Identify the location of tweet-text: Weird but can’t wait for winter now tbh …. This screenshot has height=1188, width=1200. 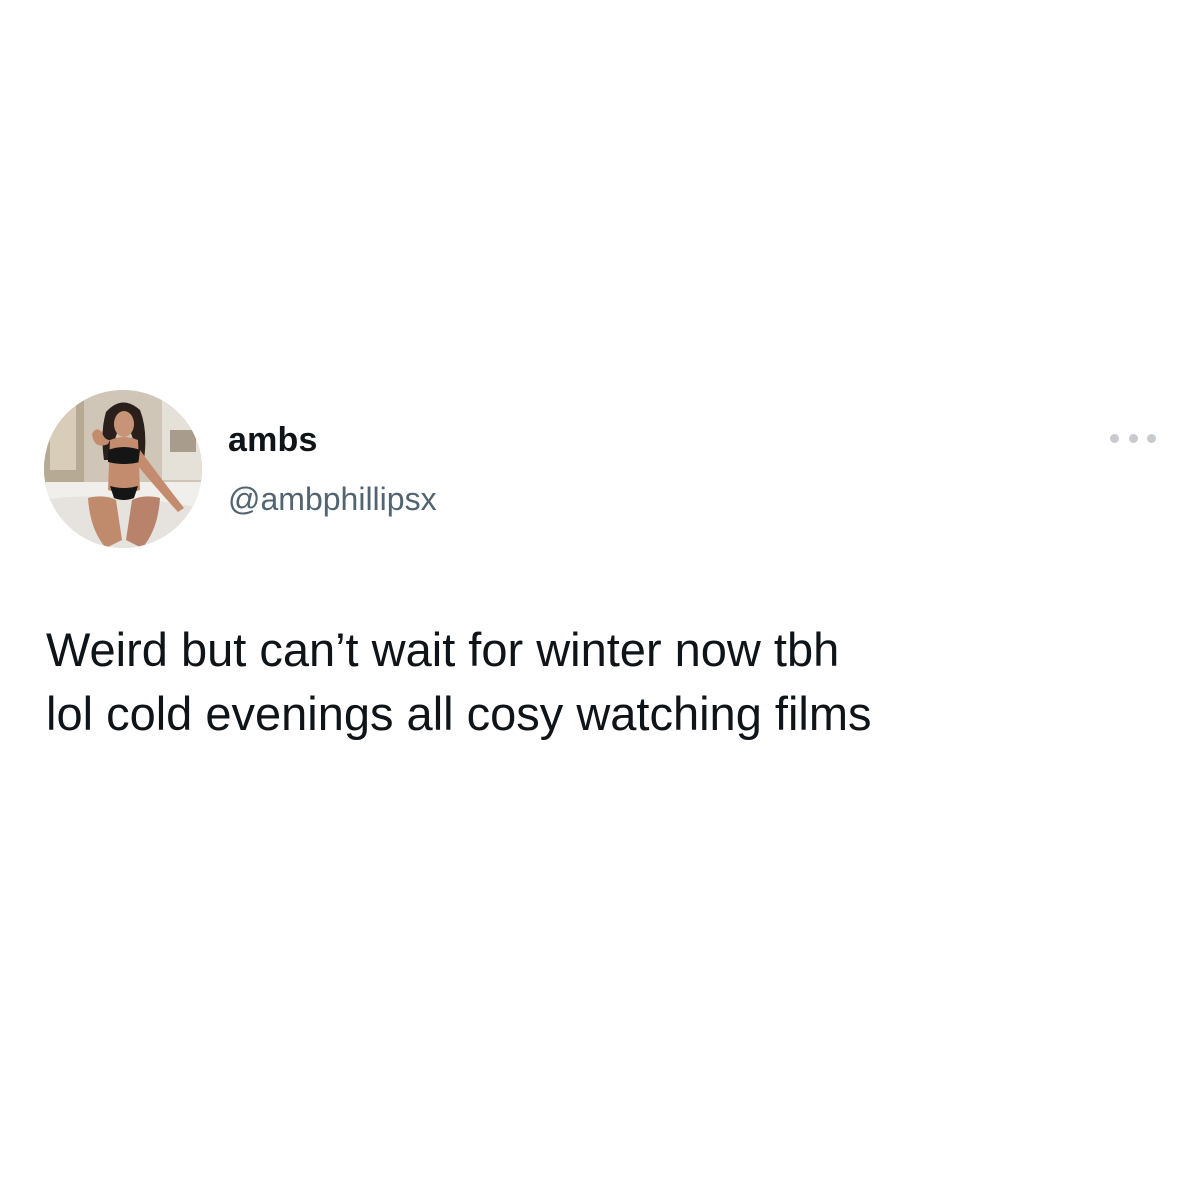
(601, 682).